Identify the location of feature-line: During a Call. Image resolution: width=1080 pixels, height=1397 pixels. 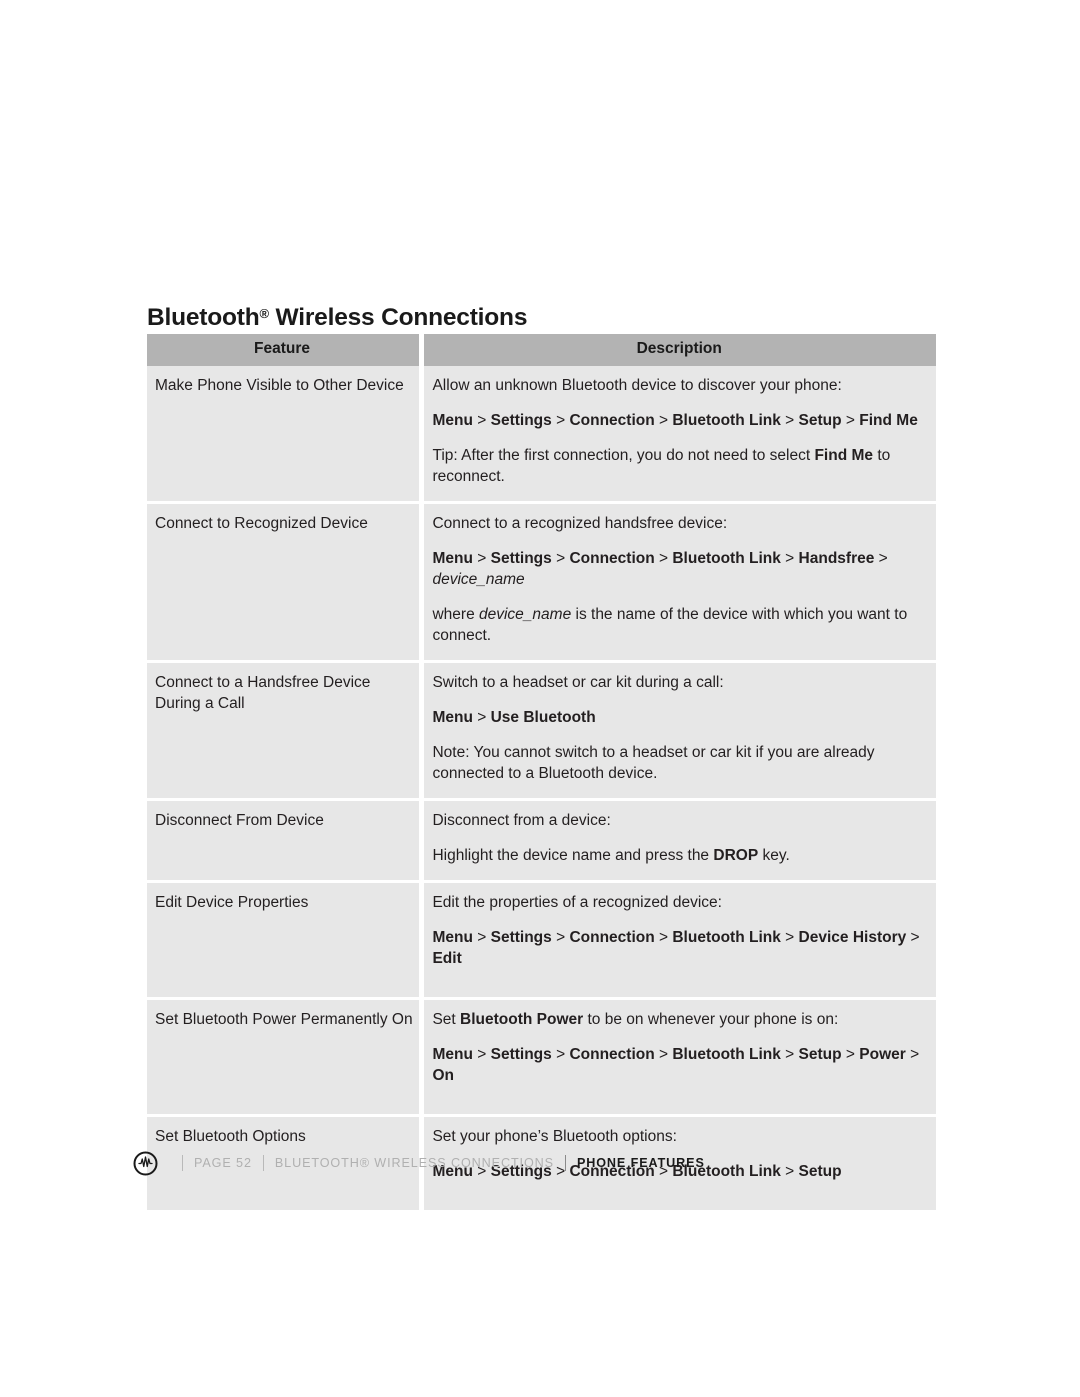
(200, 703).